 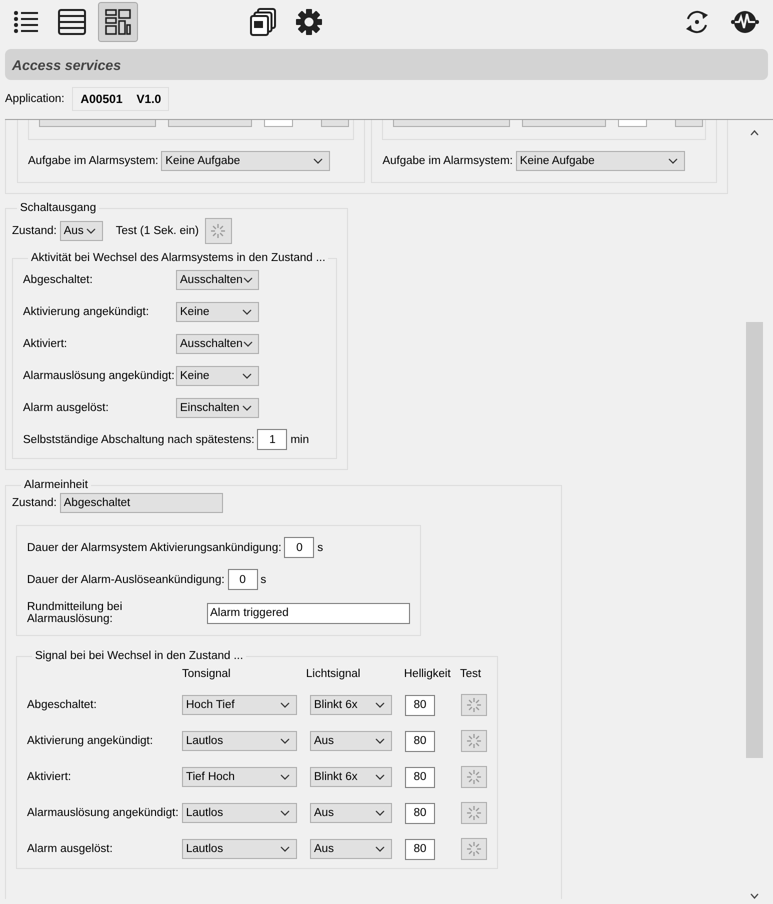 What do you see at coordinates (239, 705) in the screenshot?
I see `tone-dropdown: Hoch Tief` at bounding box center [239, 705].